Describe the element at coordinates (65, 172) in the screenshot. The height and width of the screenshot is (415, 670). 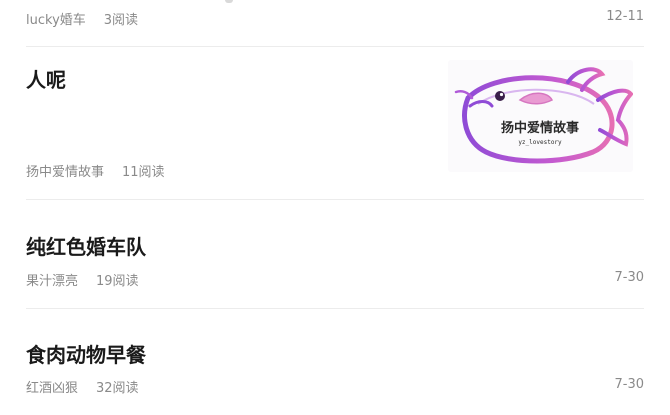
I see `article-author: 扬中爱情故事` at that location.